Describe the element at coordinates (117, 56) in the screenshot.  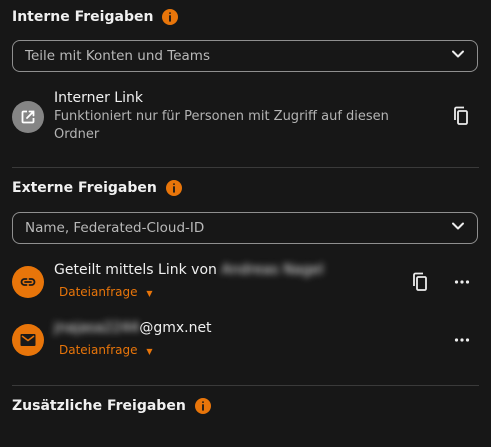
I see `internal-share-search-placeholder: Teile mit Konten und Teams` at that location.